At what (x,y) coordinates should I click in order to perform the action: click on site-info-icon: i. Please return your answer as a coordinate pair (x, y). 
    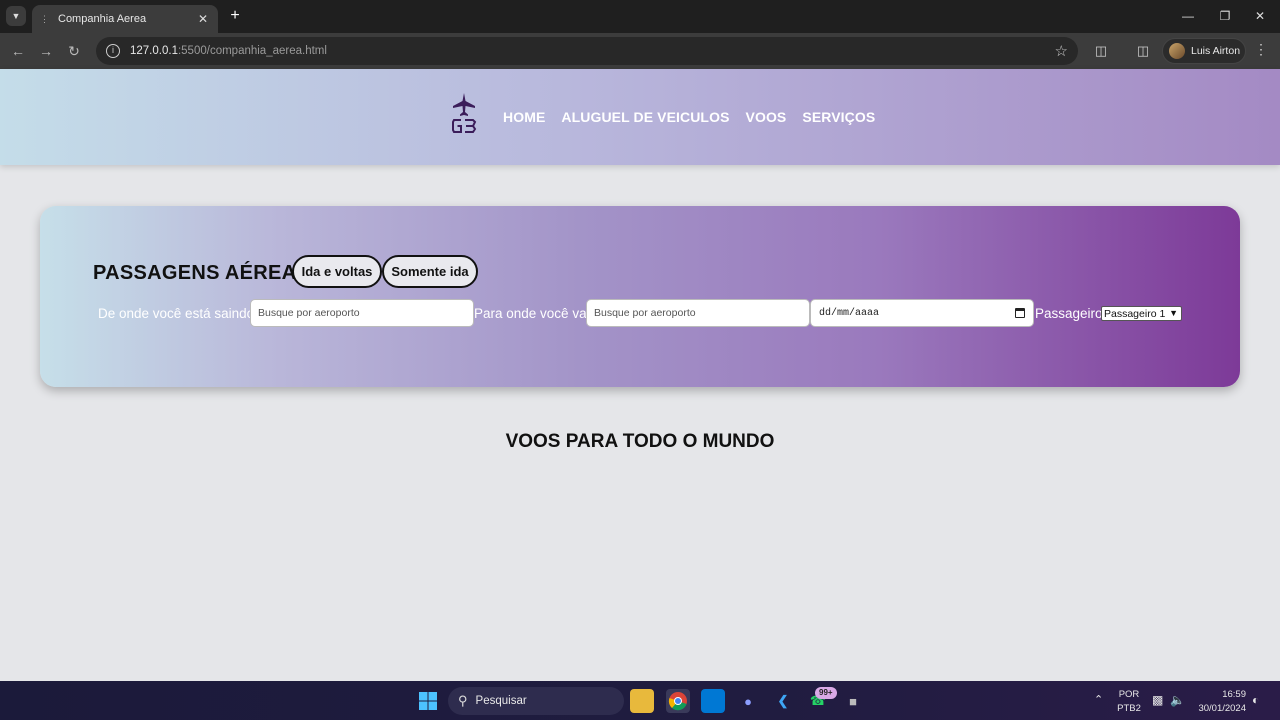
    Looking at the image, I should click on (113, 51).